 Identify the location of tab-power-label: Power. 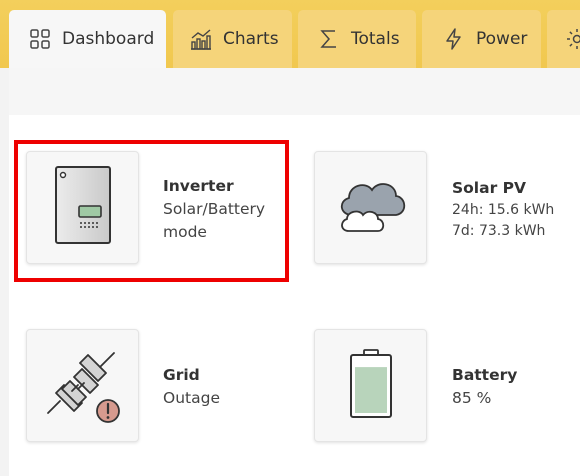
(502, 39).